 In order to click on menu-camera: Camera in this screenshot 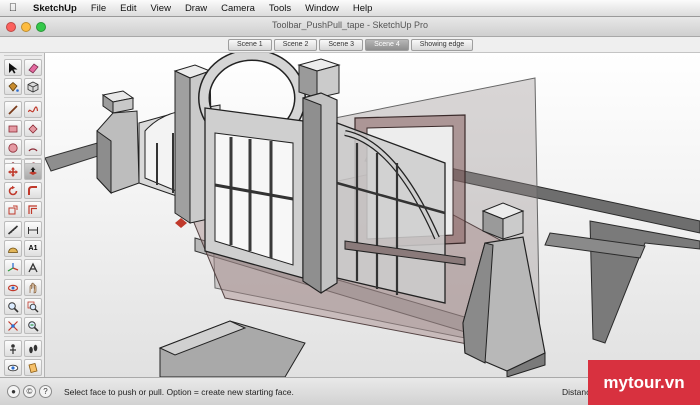, I will do `click(238, 8)`.